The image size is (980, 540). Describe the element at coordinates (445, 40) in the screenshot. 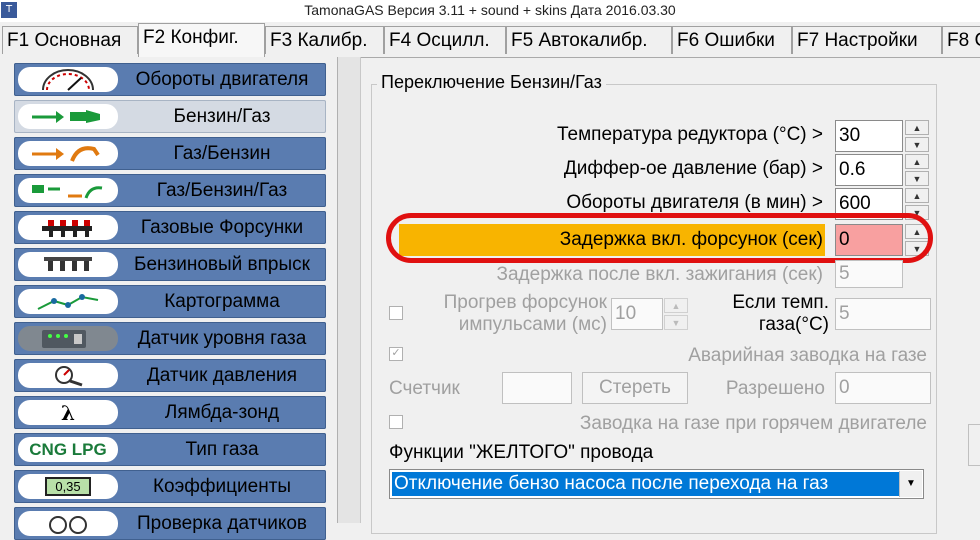

I see `tab-oscilloscope: F4 Осцилл.` at that location.